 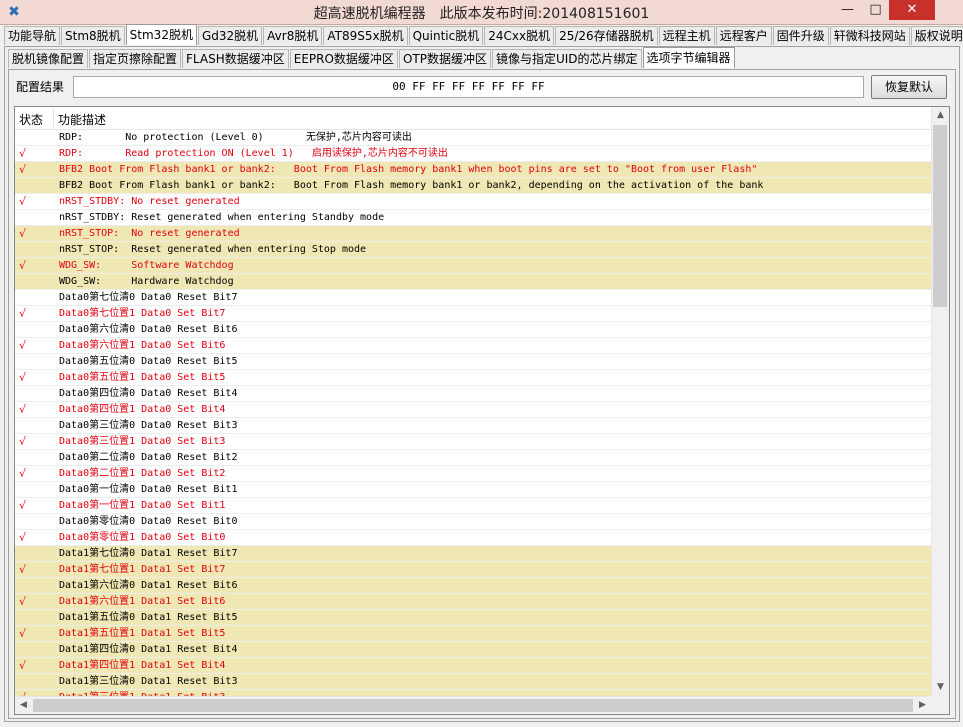 What do you see at coordinates (473, 522) in the screenshot?
I see `list-item: Data0第零位清0 Data0 Reset Bit0` at bounding box center [473, 522].